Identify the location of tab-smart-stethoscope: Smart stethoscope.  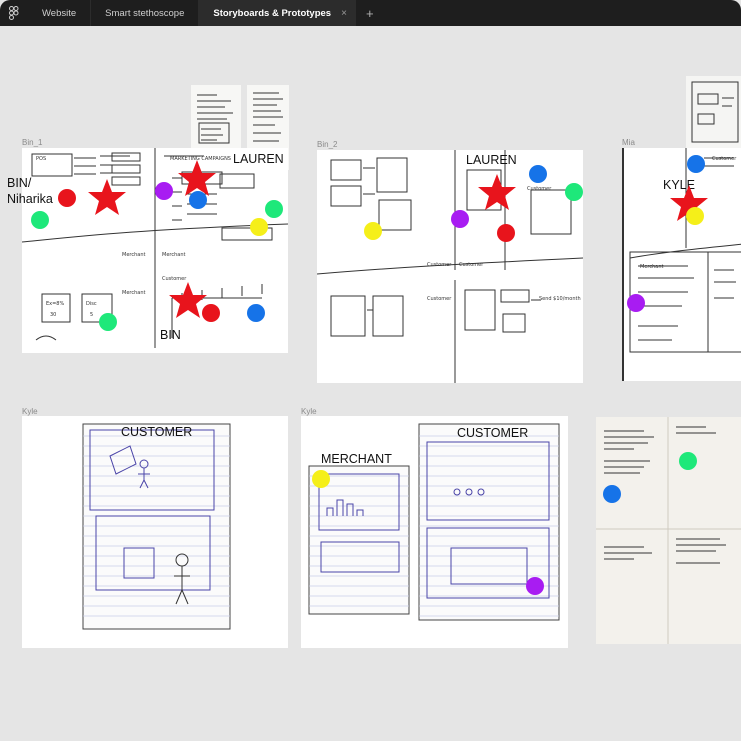
(145, 13).